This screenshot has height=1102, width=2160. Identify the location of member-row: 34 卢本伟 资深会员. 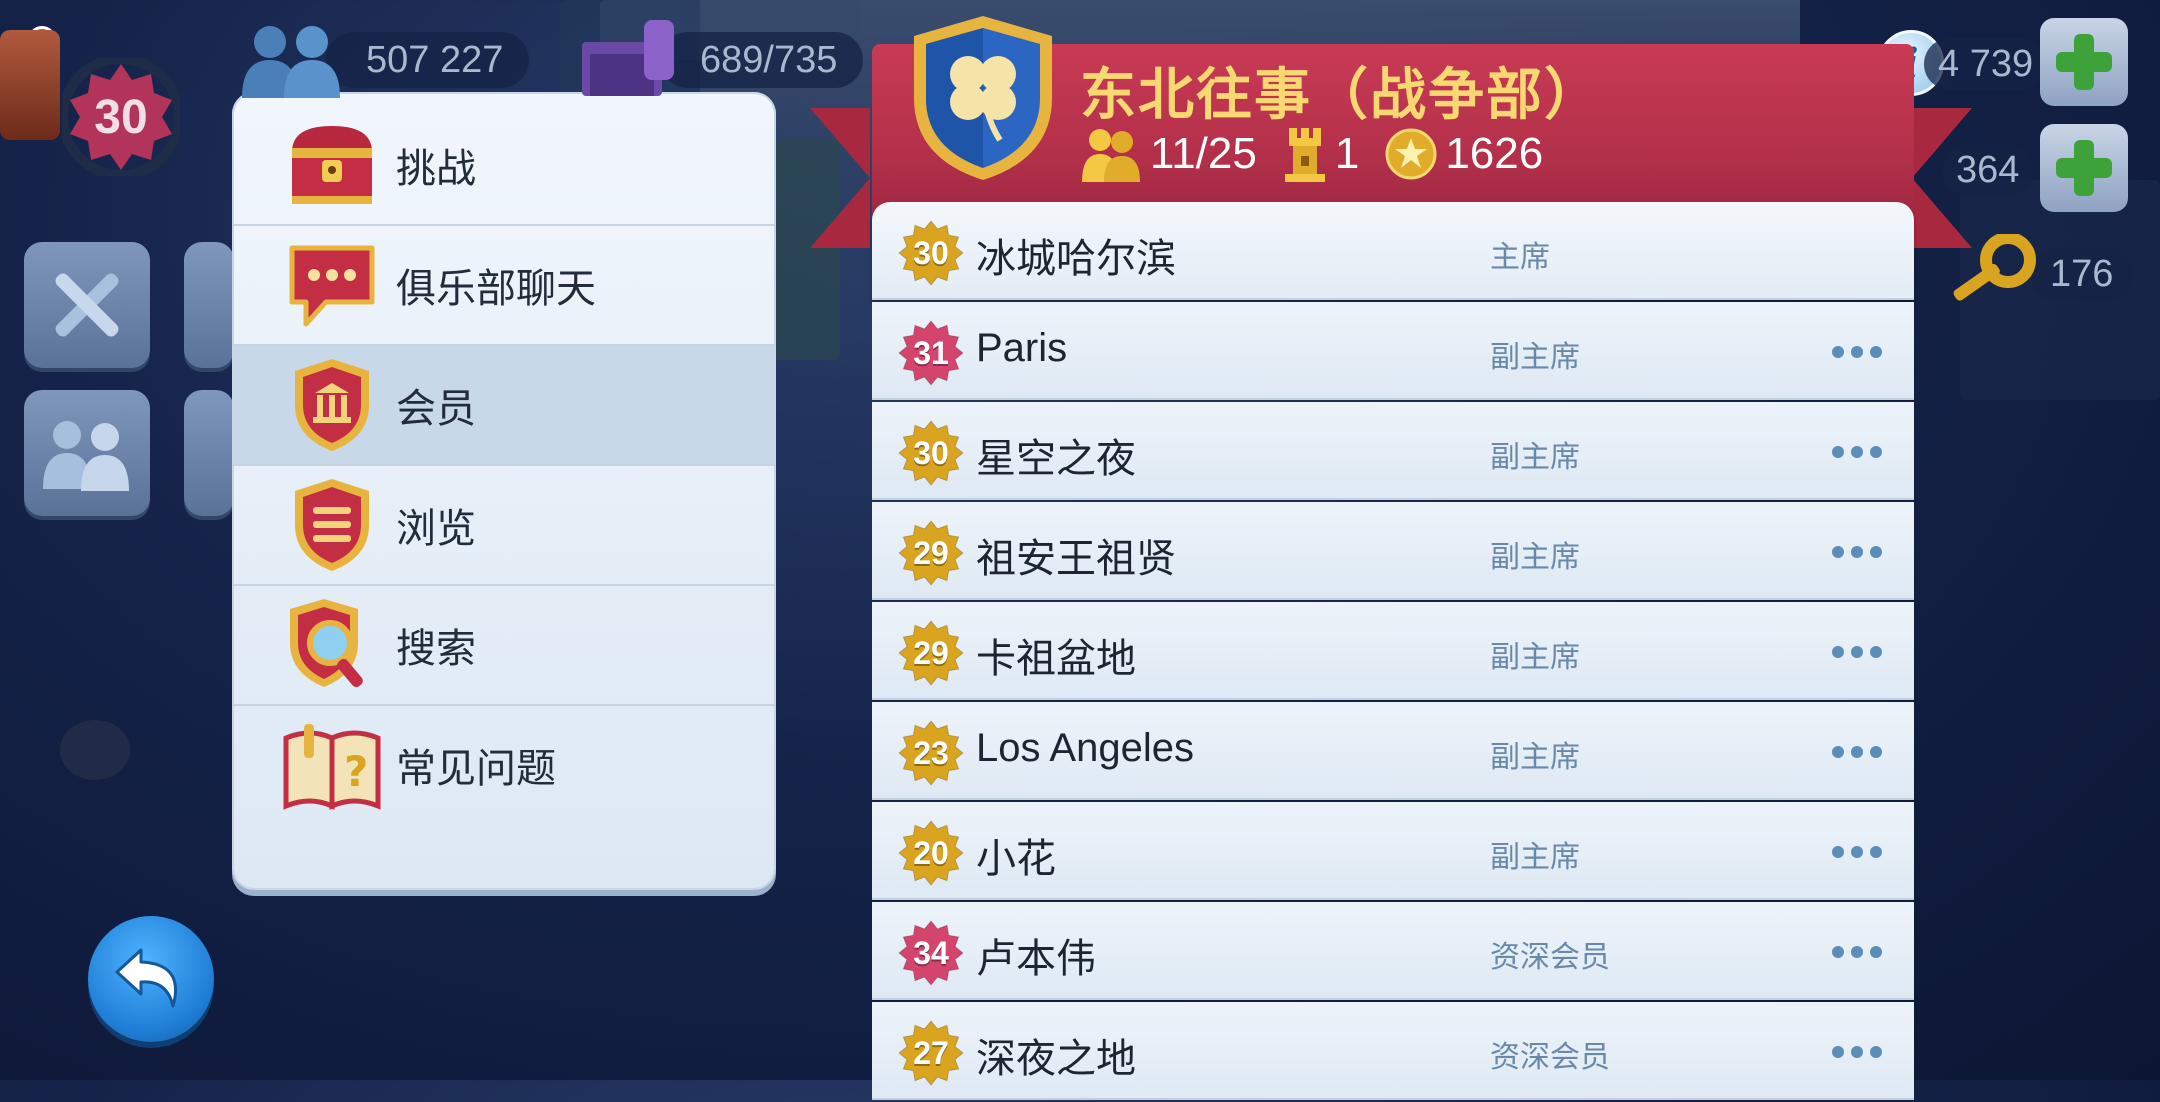
(1393, 951).